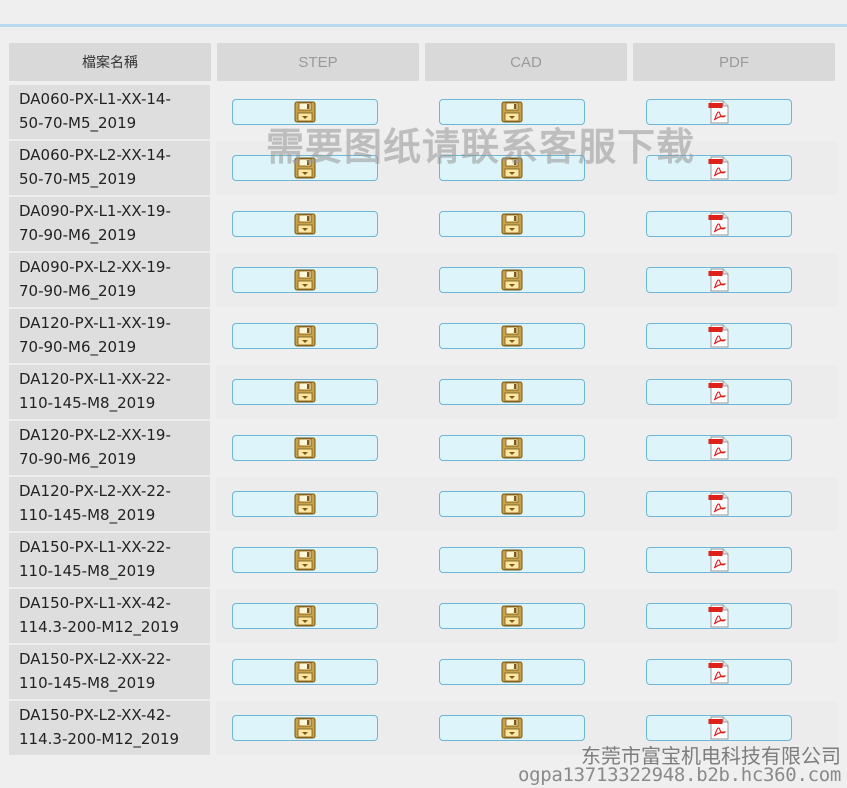 The image size is (847, 788). I want to click on file-name-line1: DA090-PX-L1-XX-19-, so click(95, 211).